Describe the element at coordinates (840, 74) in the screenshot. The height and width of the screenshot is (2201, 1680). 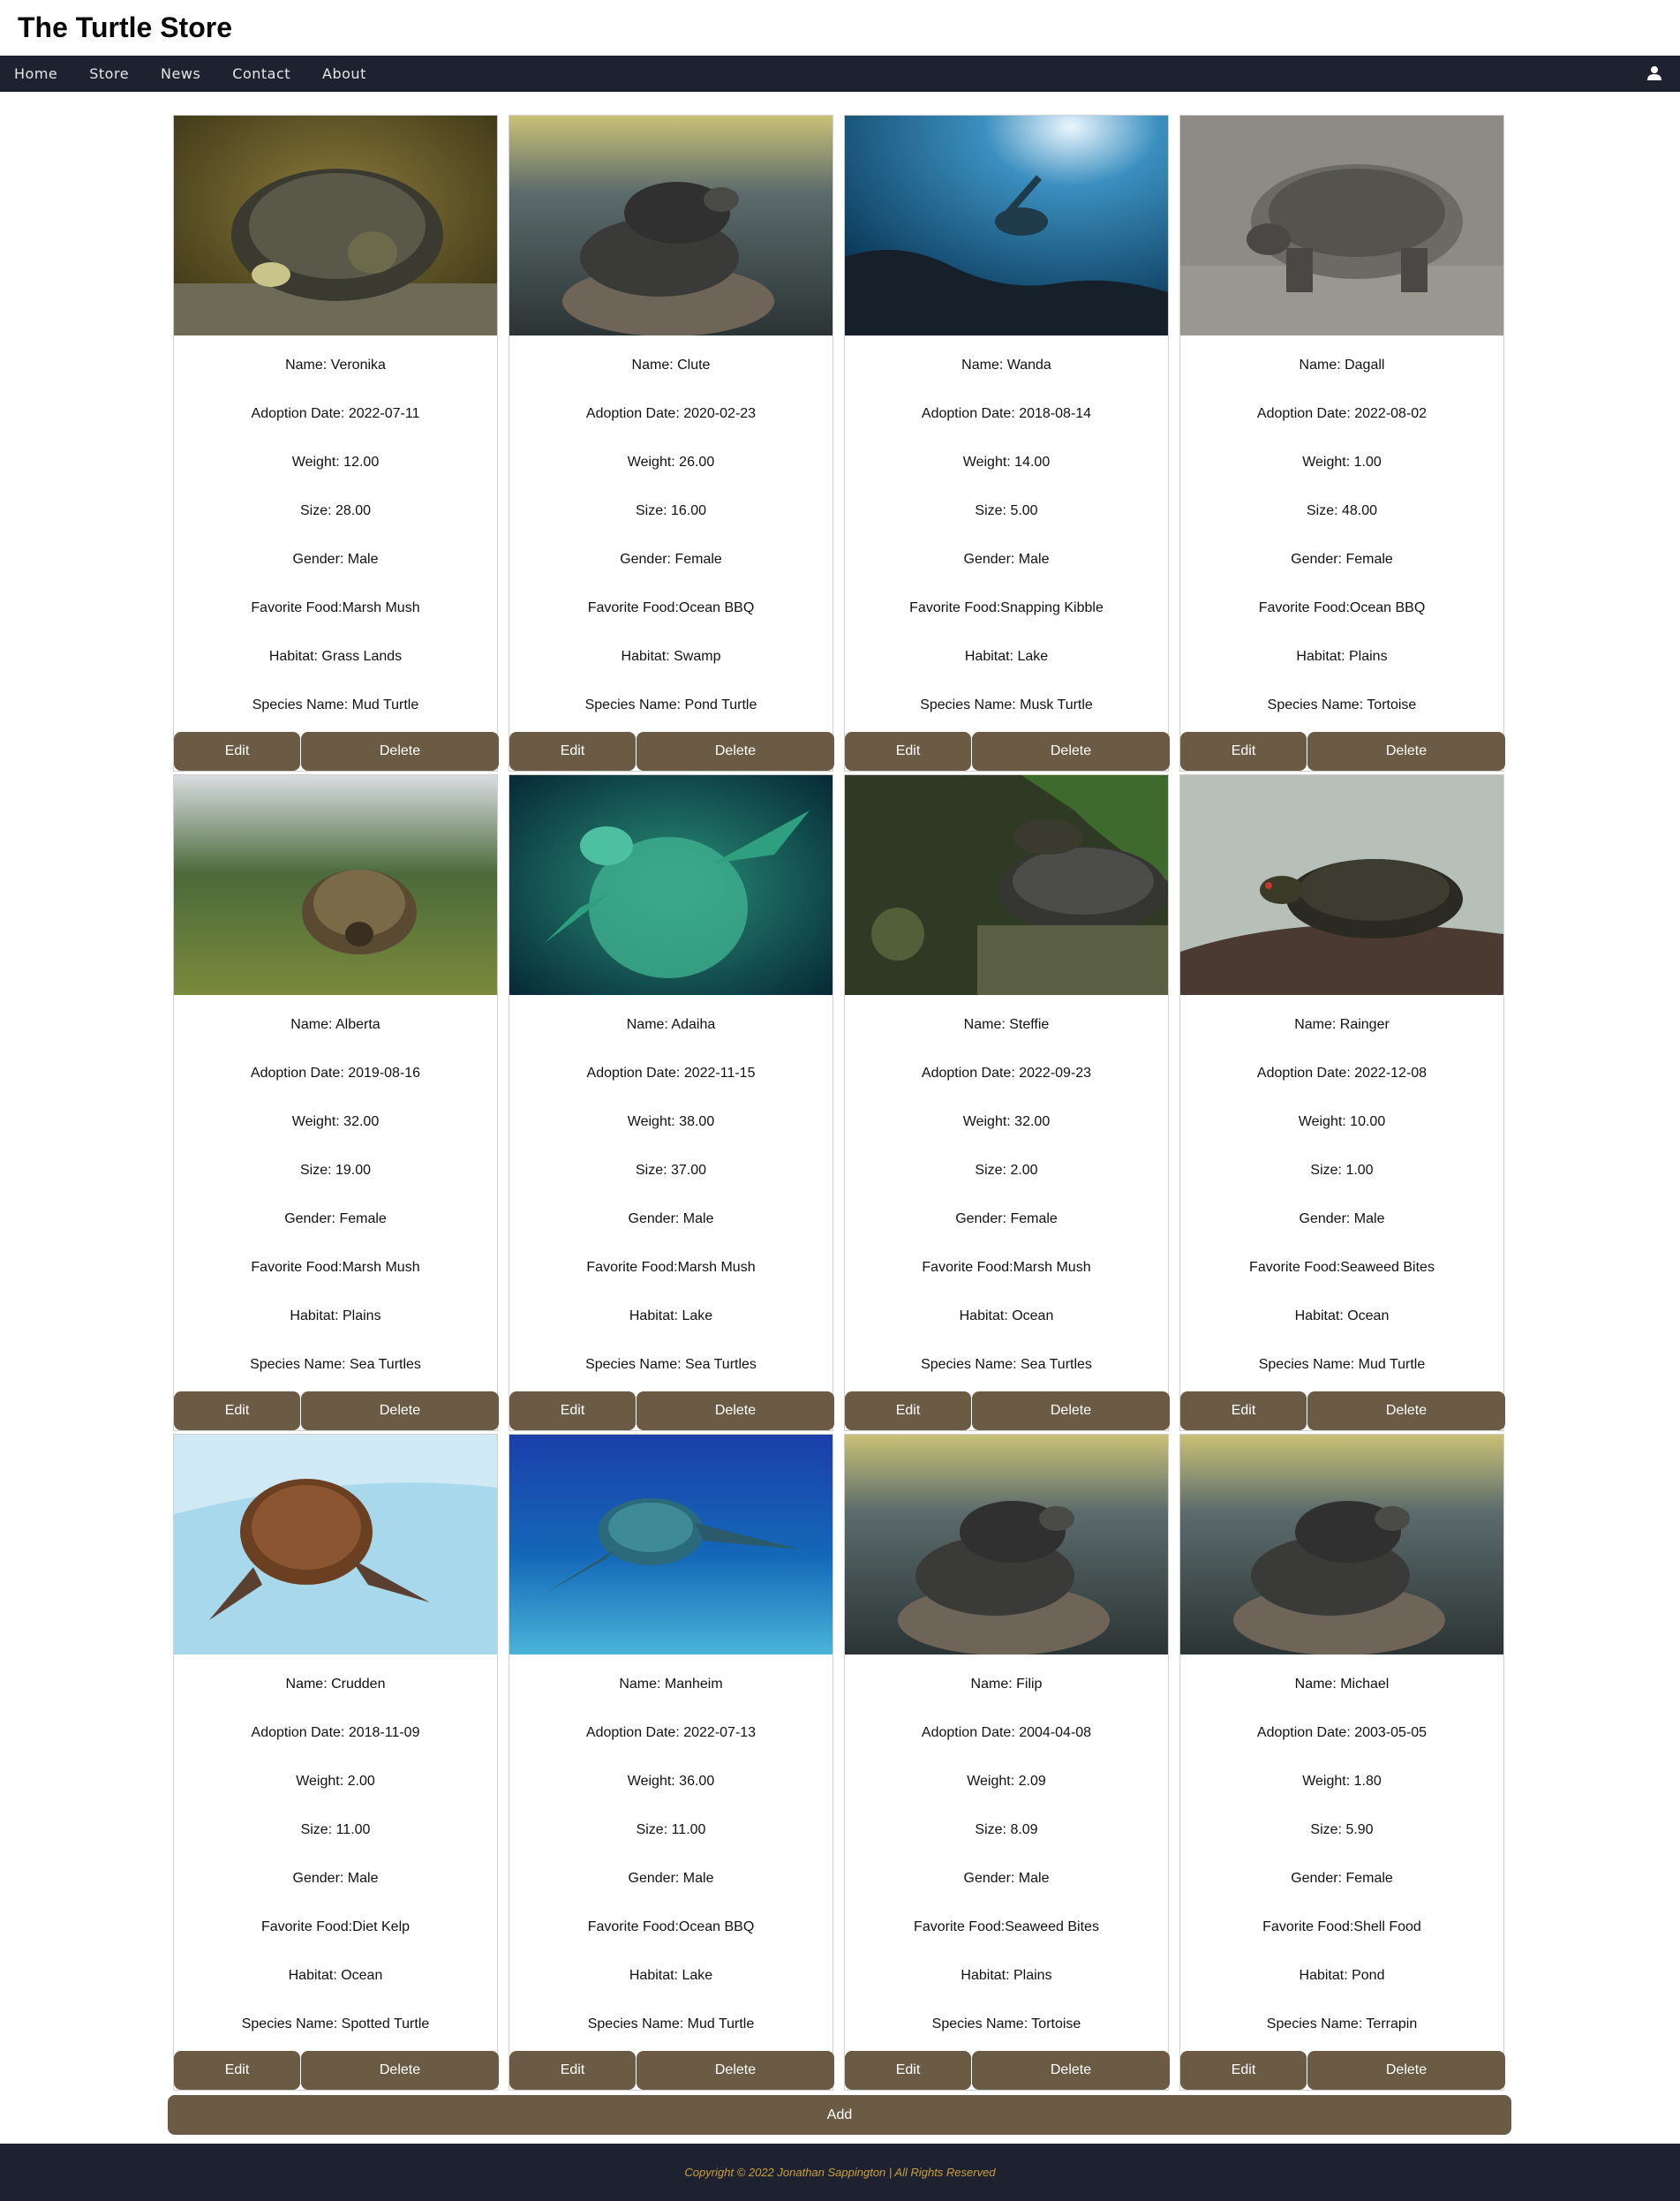
I see `nav-bar: Home Store News Contact About` at that location.